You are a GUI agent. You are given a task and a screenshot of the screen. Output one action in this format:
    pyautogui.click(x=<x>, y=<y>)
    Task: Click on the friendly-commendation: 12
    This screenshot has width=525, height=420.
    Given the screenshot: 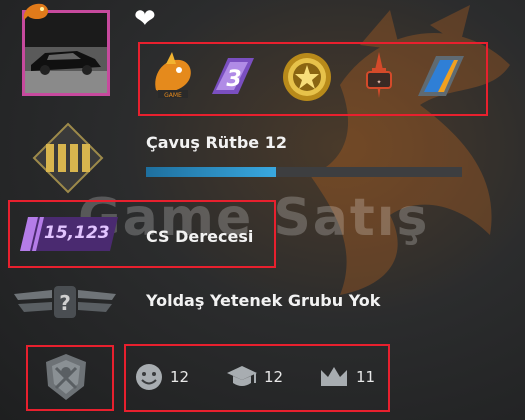 What is the action you would take?
    pyautogui.click(x=161, y=377)
    